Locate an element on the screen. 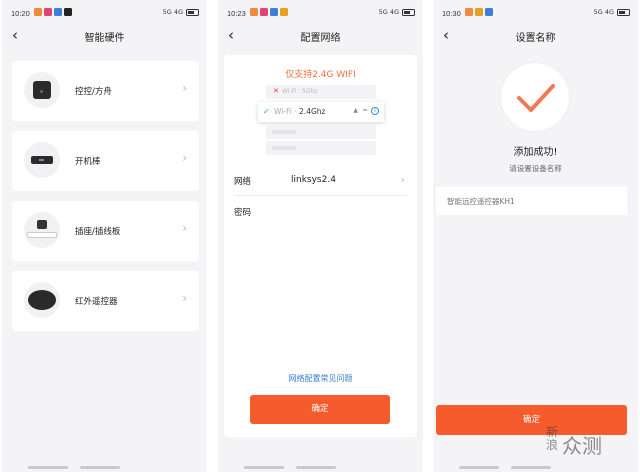  page-title: 智能硬件 is located at coordinates (104, 38).